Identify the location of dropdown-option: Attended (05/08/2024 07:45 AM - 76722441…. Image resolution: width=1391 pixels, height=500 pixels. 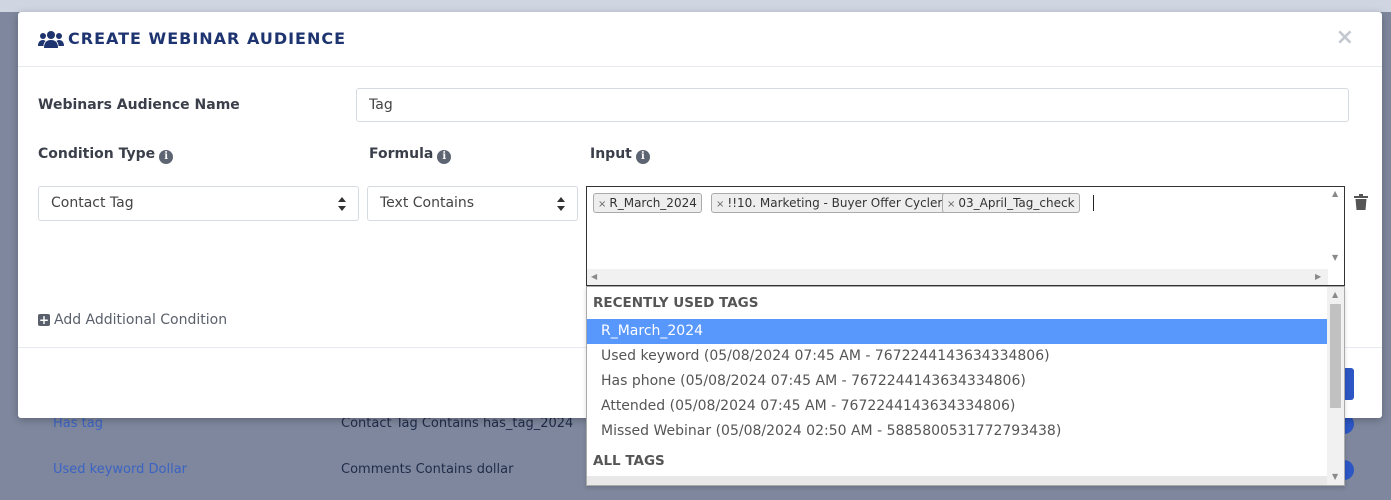
(957, 406).